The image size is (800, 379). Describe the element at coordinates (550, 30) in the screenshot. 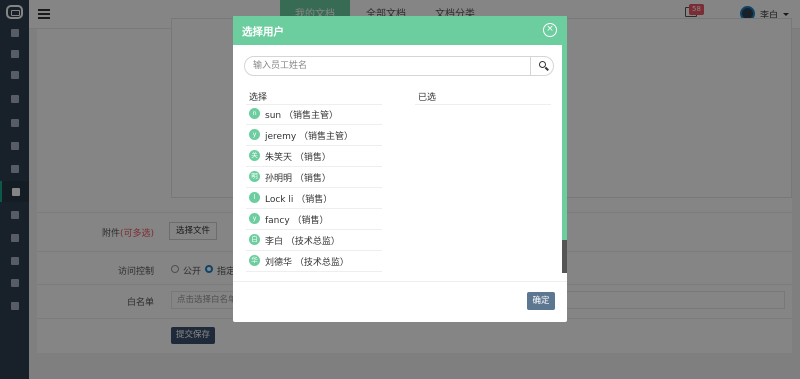

I see `close-icon: ×` at that location.